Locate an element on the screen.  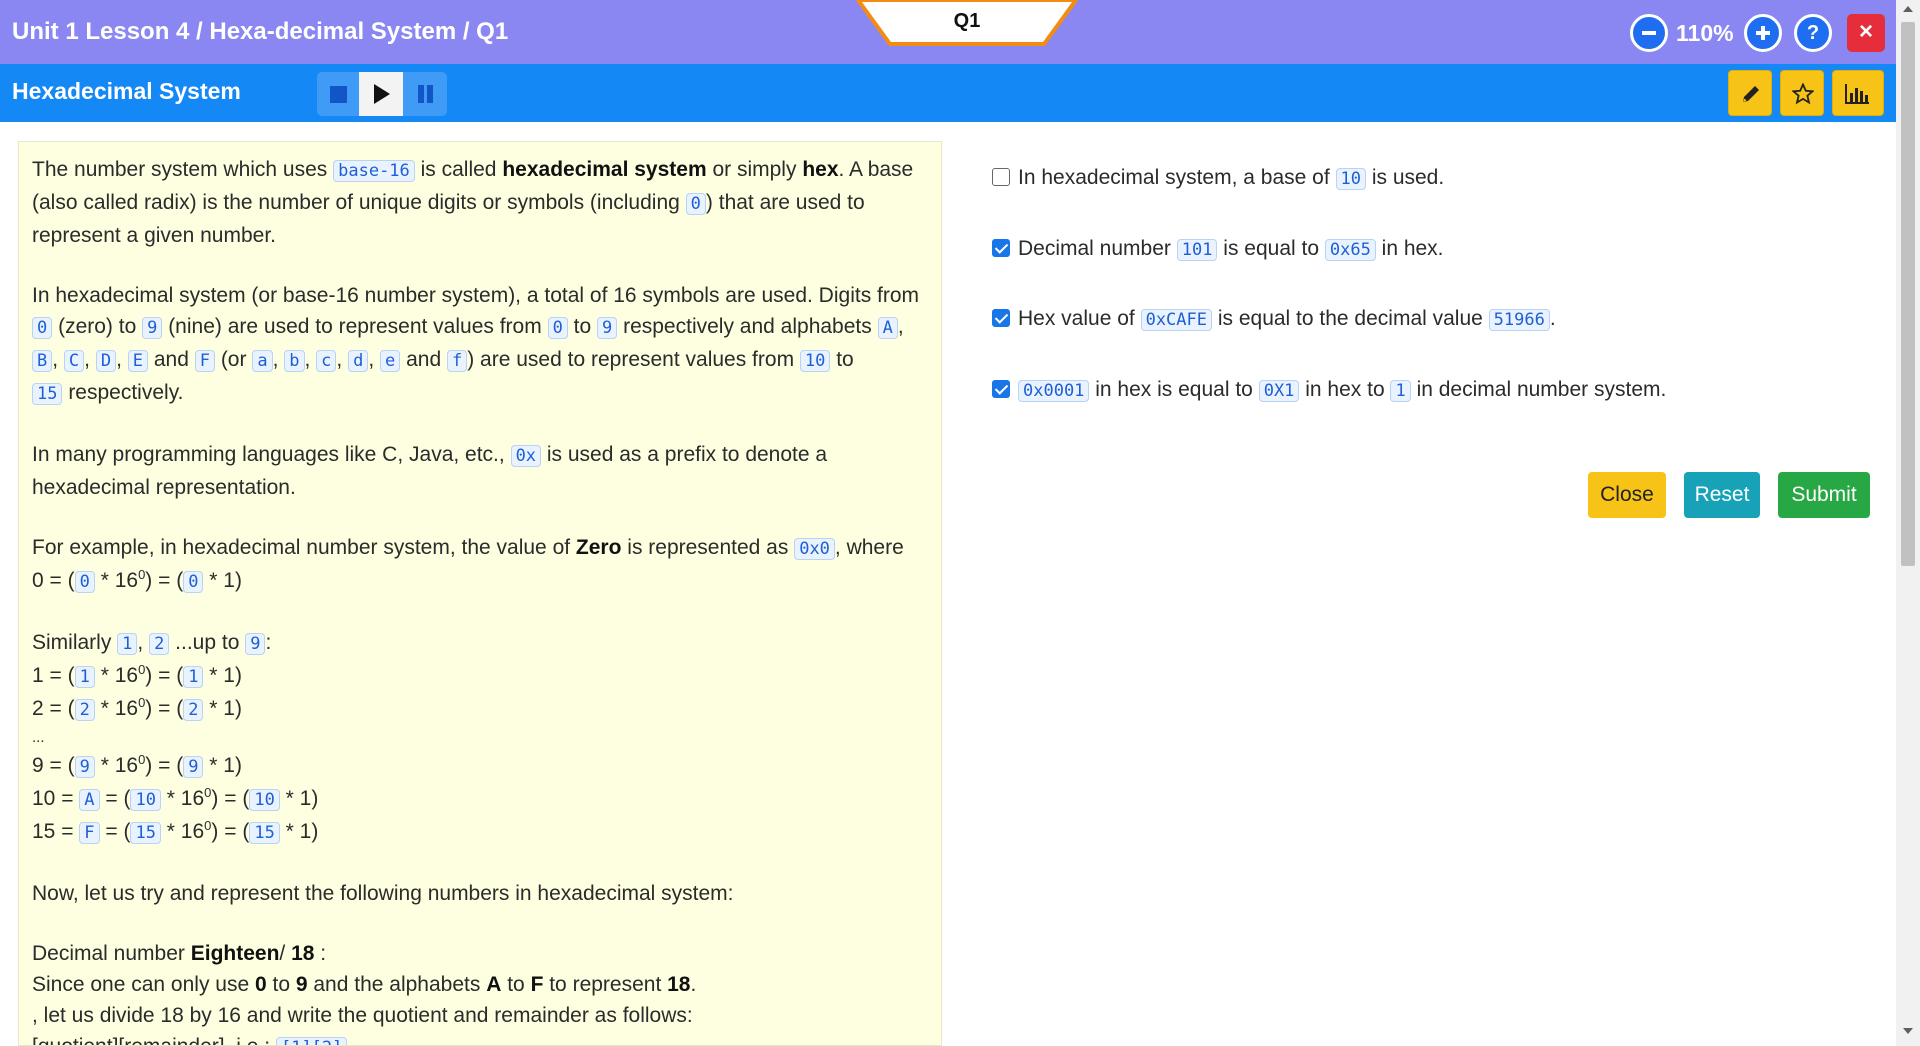
scroll-down-arrow is located at coordinates (1908, 1031).